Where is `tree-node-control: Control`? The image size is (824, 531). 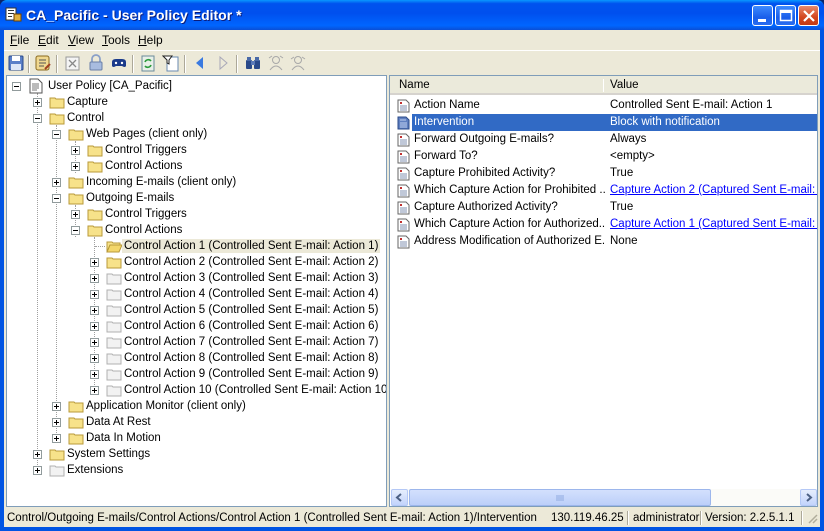 tree-node-control: Control is located at coordinates (196, 118).